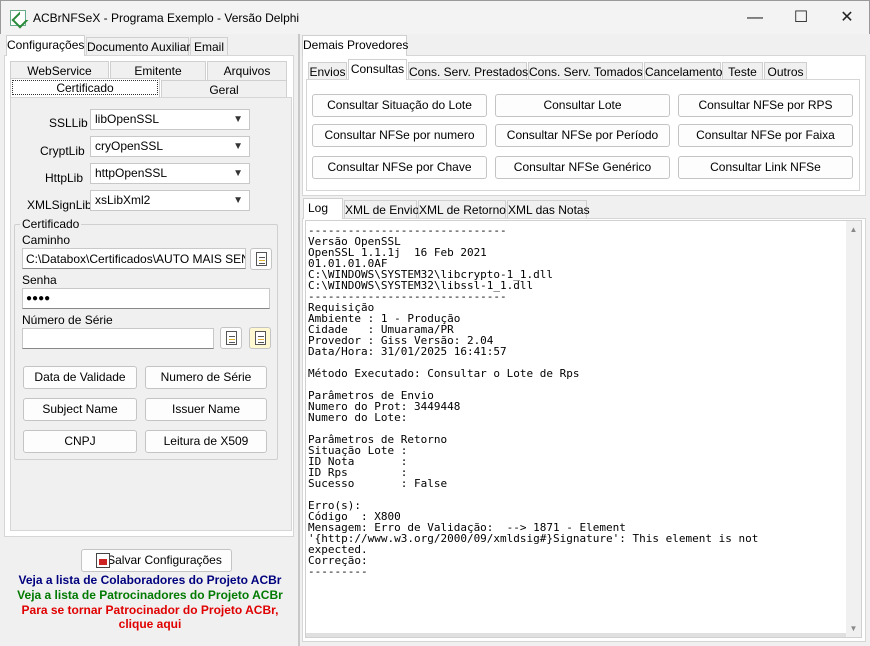 Image resolution: width=870 pixels, height=646 pixels. I want to click on tab-demais-provedores: Demais Provedores, so click(355, 45).